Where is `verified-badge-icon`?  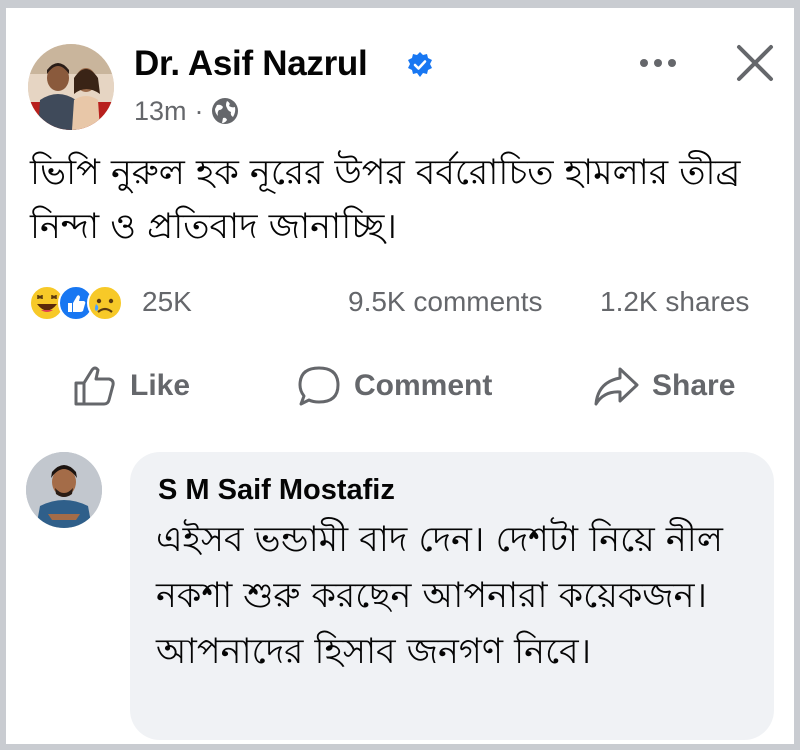 verified-badge-icon is located at coordinates (420, 64).